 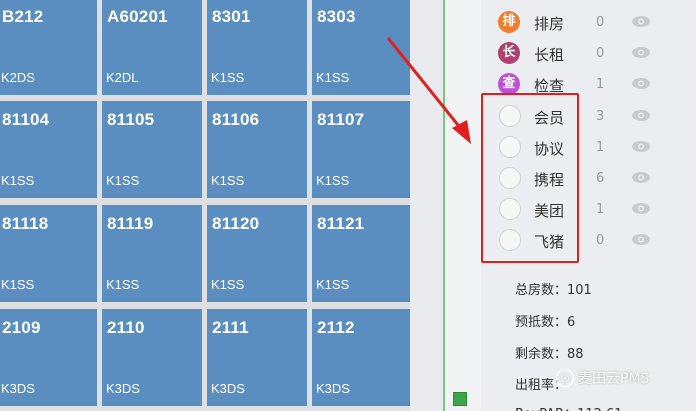 I want to click on room-tile: 81118 K1SS, so click(x=48, y=253).